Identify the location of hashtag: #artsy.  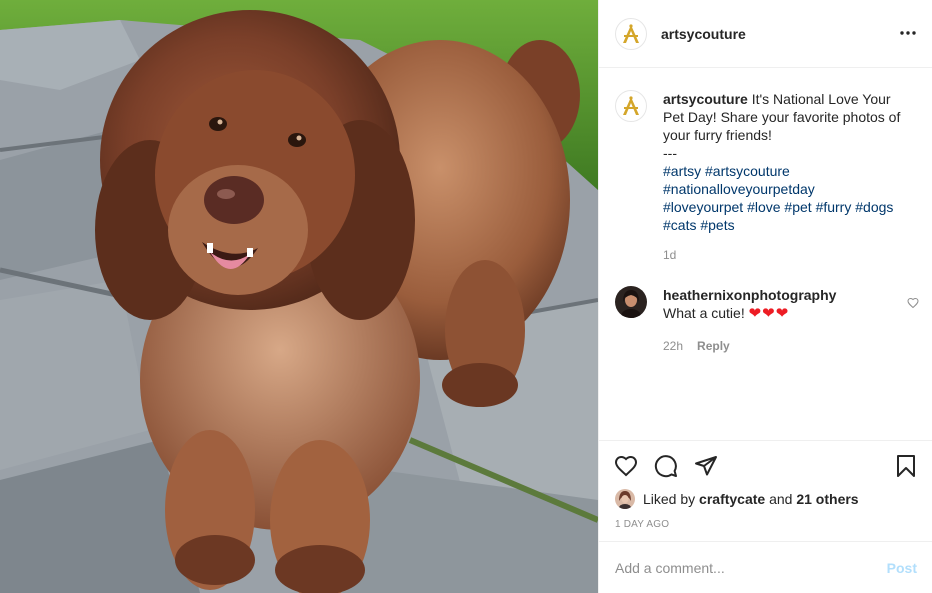
(682, 171).